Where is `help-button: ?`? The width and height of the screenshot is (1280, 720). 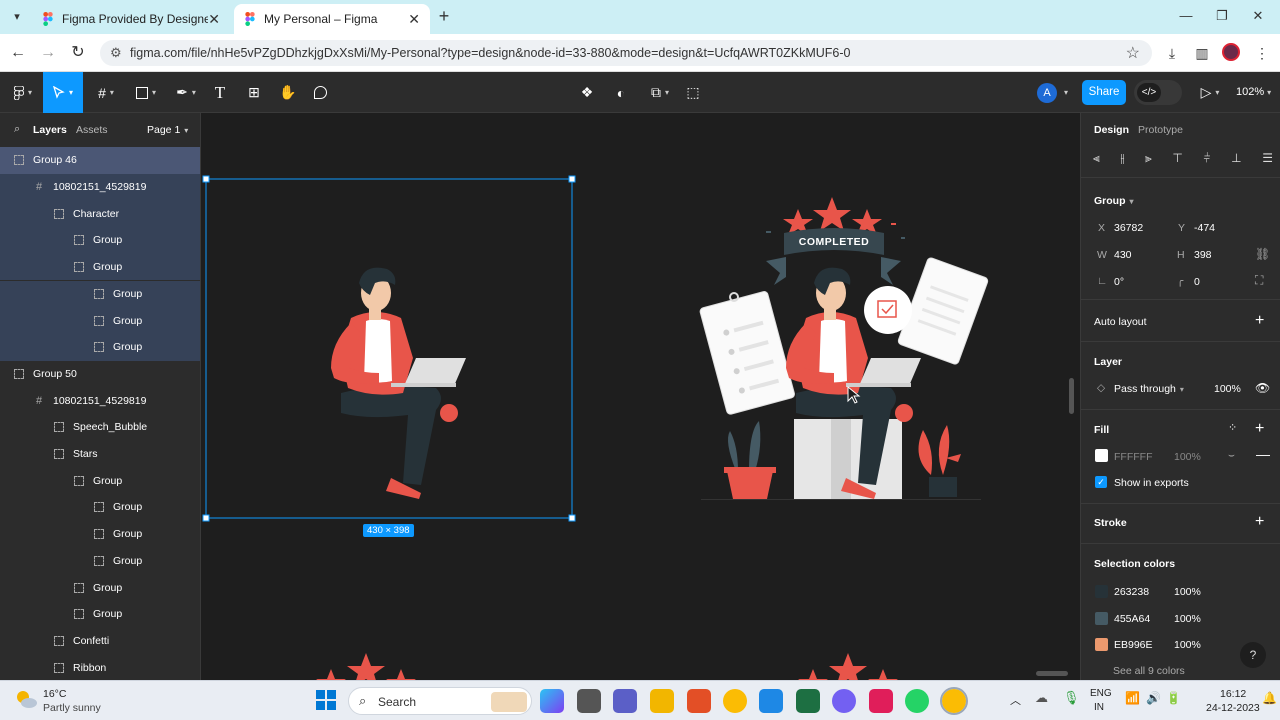 help-button: ? is located at coordinates (1253, 655).